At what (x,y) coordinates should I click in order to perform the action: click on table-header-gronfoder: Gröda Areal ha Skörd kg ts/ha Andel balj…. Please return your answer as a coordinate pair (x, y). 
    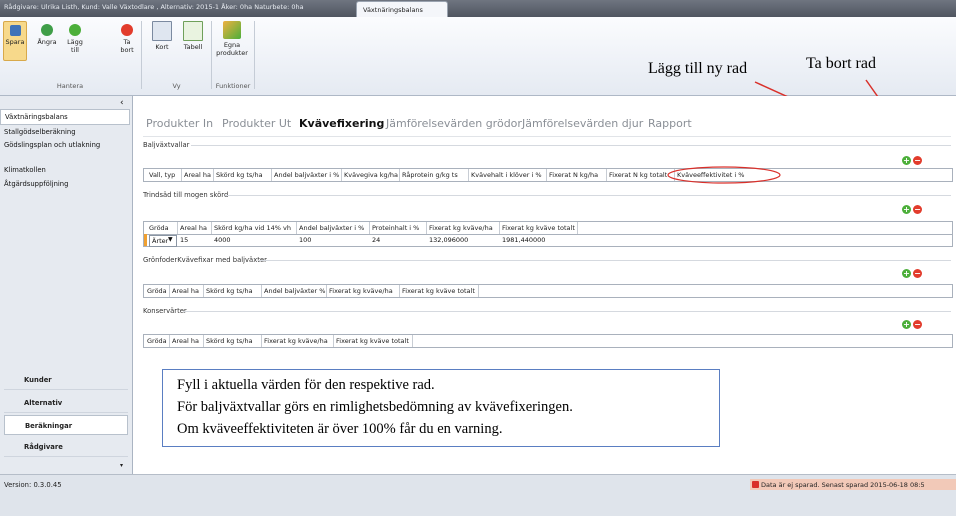
    Looking at the image, I should click on (548, 291).